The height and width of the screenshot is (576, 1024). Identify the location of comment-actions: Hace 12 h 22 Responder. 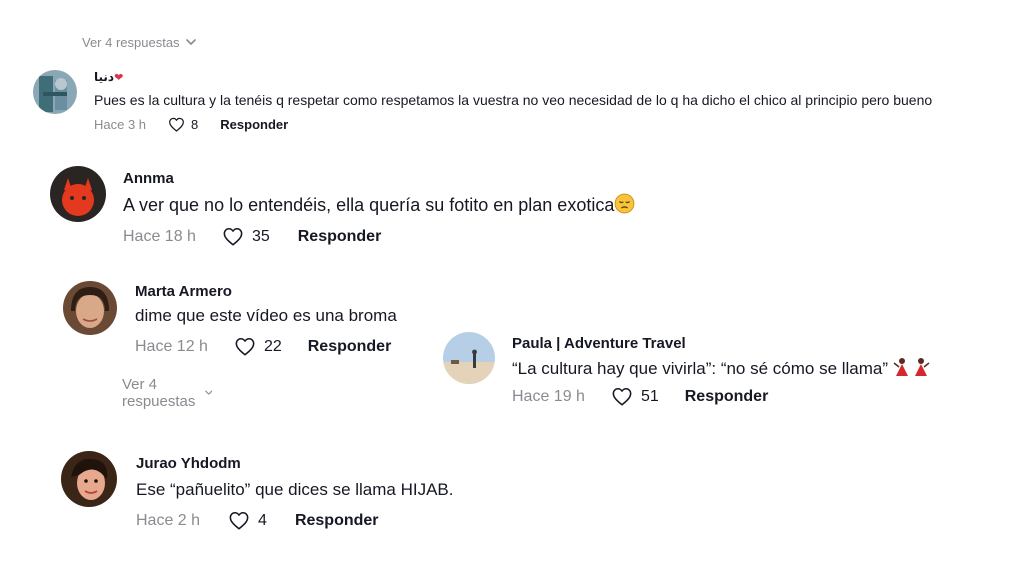
(263, 346).